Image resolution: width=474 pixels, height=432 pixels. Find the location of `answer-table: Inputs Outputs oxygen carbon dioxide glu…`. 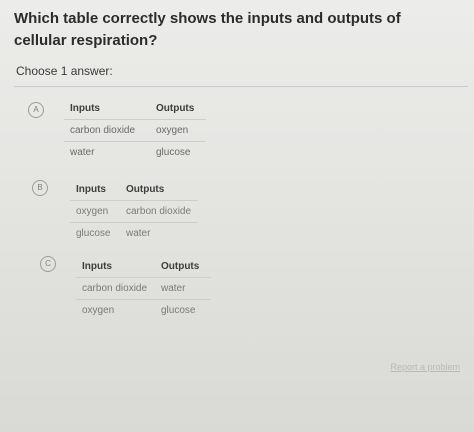

answer-table: Inputs Outputs oxygen carbon dioxide glu… is located at coordinates (134, 211).